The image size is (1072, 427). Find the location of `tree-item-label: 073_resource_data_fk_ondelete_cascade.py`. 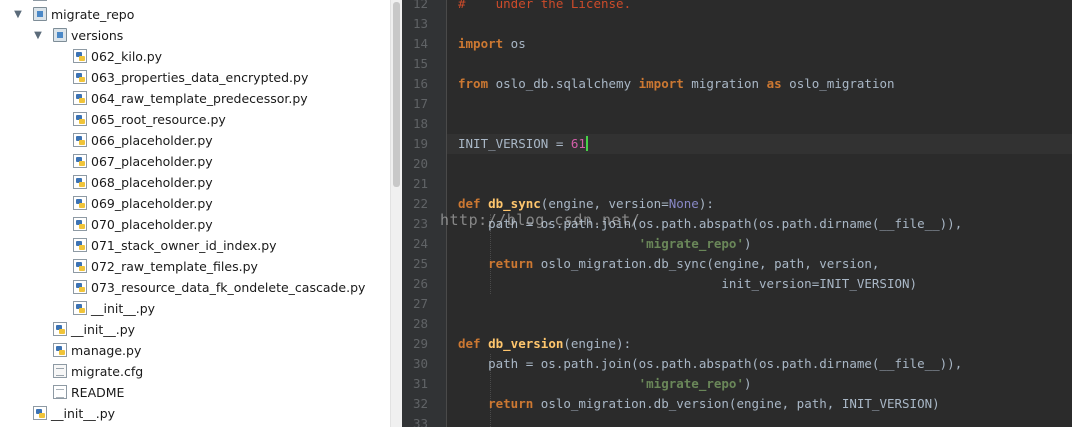

tree-item-label: 073_resource_data_fk_ondelete_cascade.py is located at coordinates (228, 287).